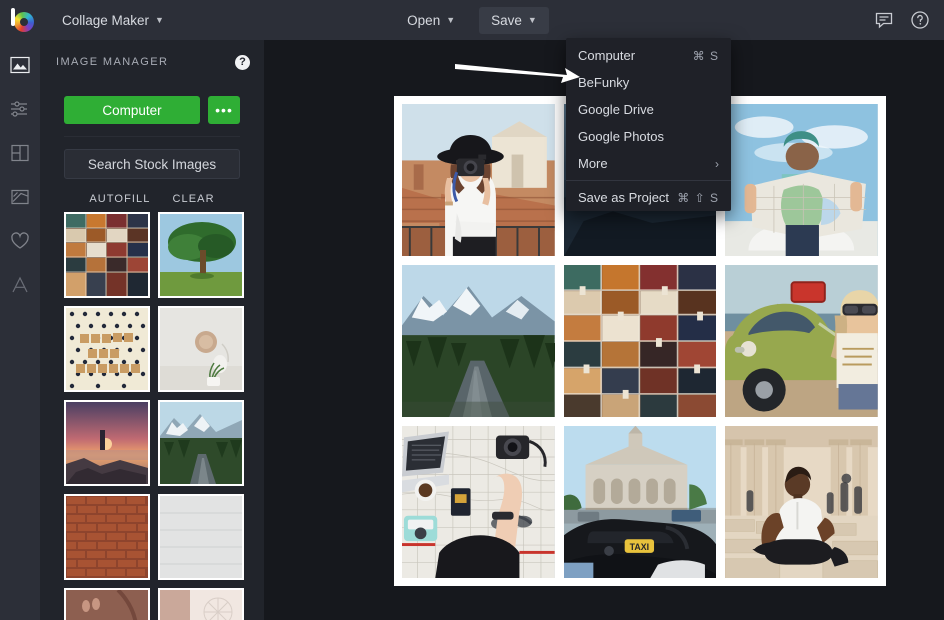  Describe the element at coordinates (648, 82) in the screenshot. I see `menu-item-befunky: BeFunky` at that location.